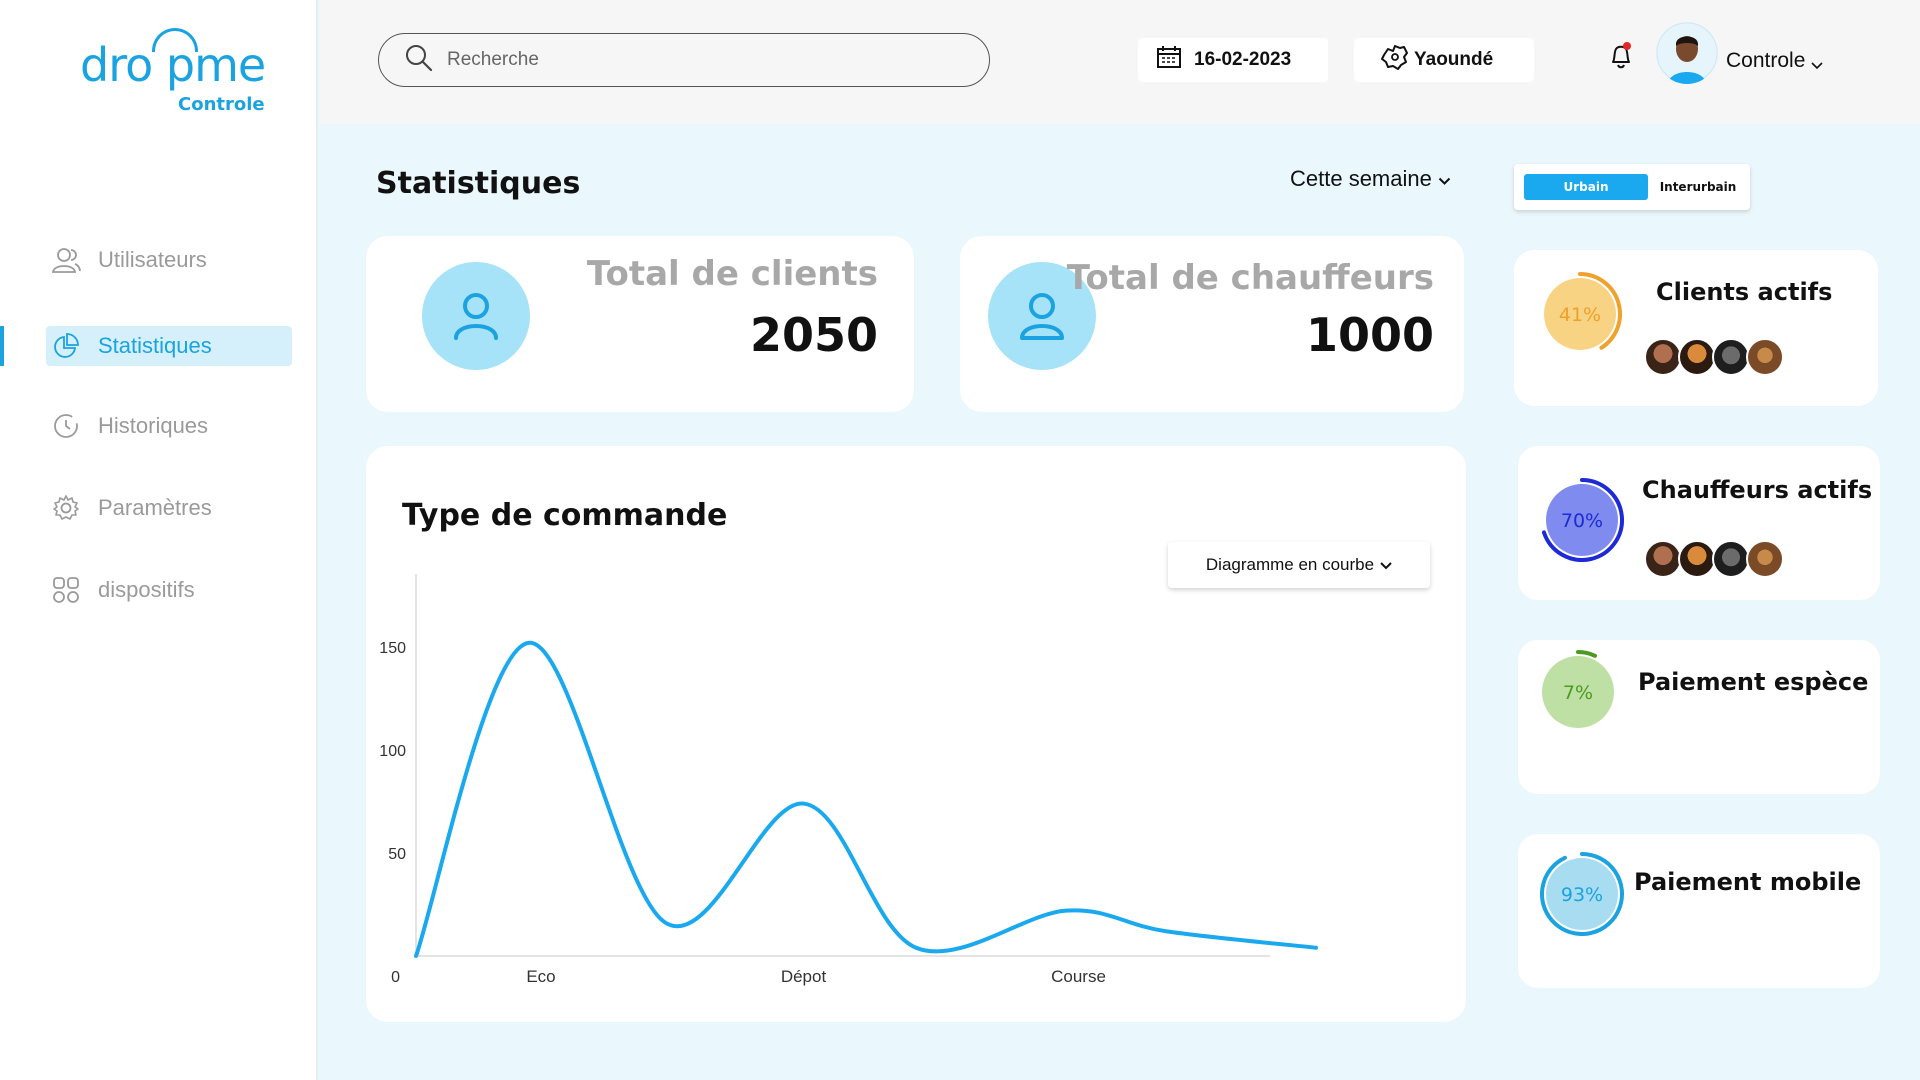  Describe the element at coordinates (155, 507) in the screenshot. I see `sidebar-item-label: Paramètres` at that location.